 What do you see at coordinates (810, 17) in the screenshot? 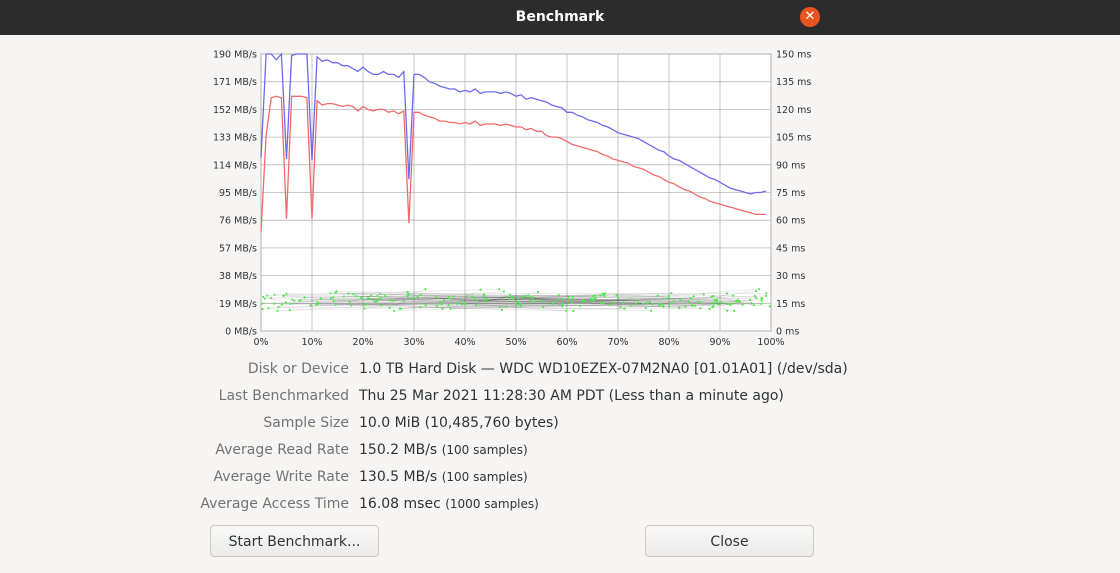
I see `close-icon: ✕` at bounding box center [810, 17].